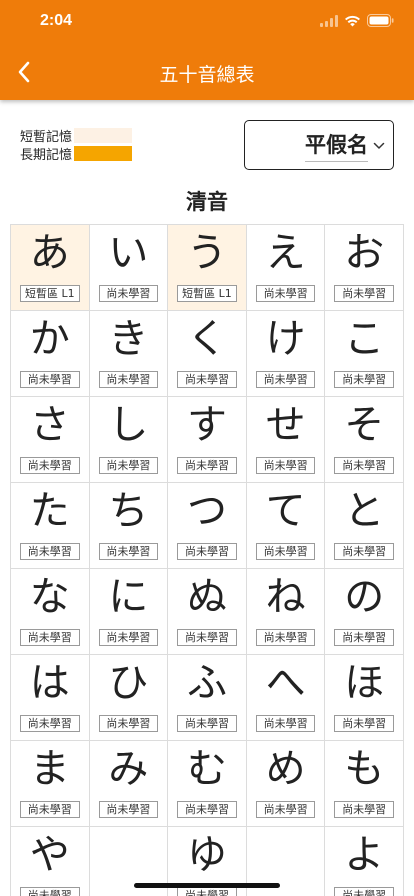 The width and height of the screenshot is (414, 896). Describe the element at coordinates (285, 683) in the screenshot. I see `kana-char: へ` at that location.